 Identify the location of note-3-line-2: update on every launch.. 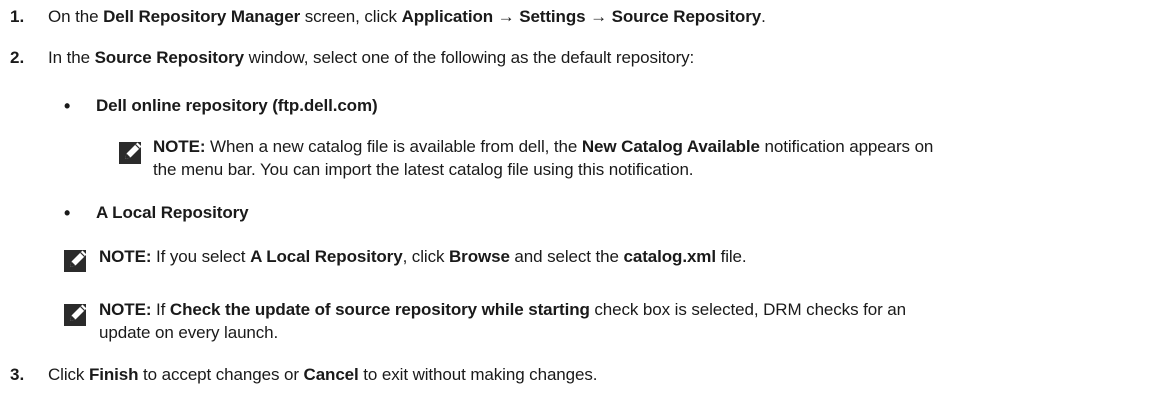
(189, 332).